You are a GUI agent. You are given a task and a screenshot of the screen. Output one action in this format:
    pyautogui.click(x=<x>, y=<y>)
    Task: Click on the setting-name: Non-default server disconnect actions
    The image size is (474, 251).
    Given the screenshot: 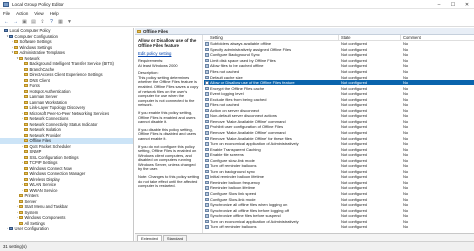 What is the action you would take?
    pyautogui.click(x=243, y=116)
    